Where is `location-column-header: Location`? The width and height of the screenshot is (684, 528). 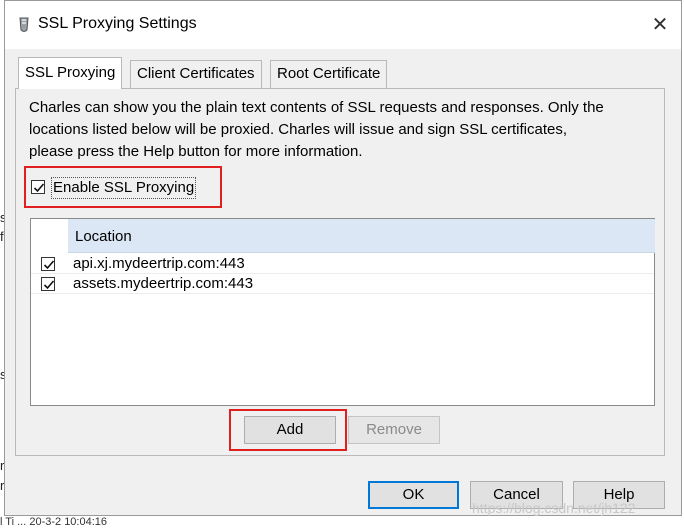 location-column-header: Location is located at coordinates (361, 236).